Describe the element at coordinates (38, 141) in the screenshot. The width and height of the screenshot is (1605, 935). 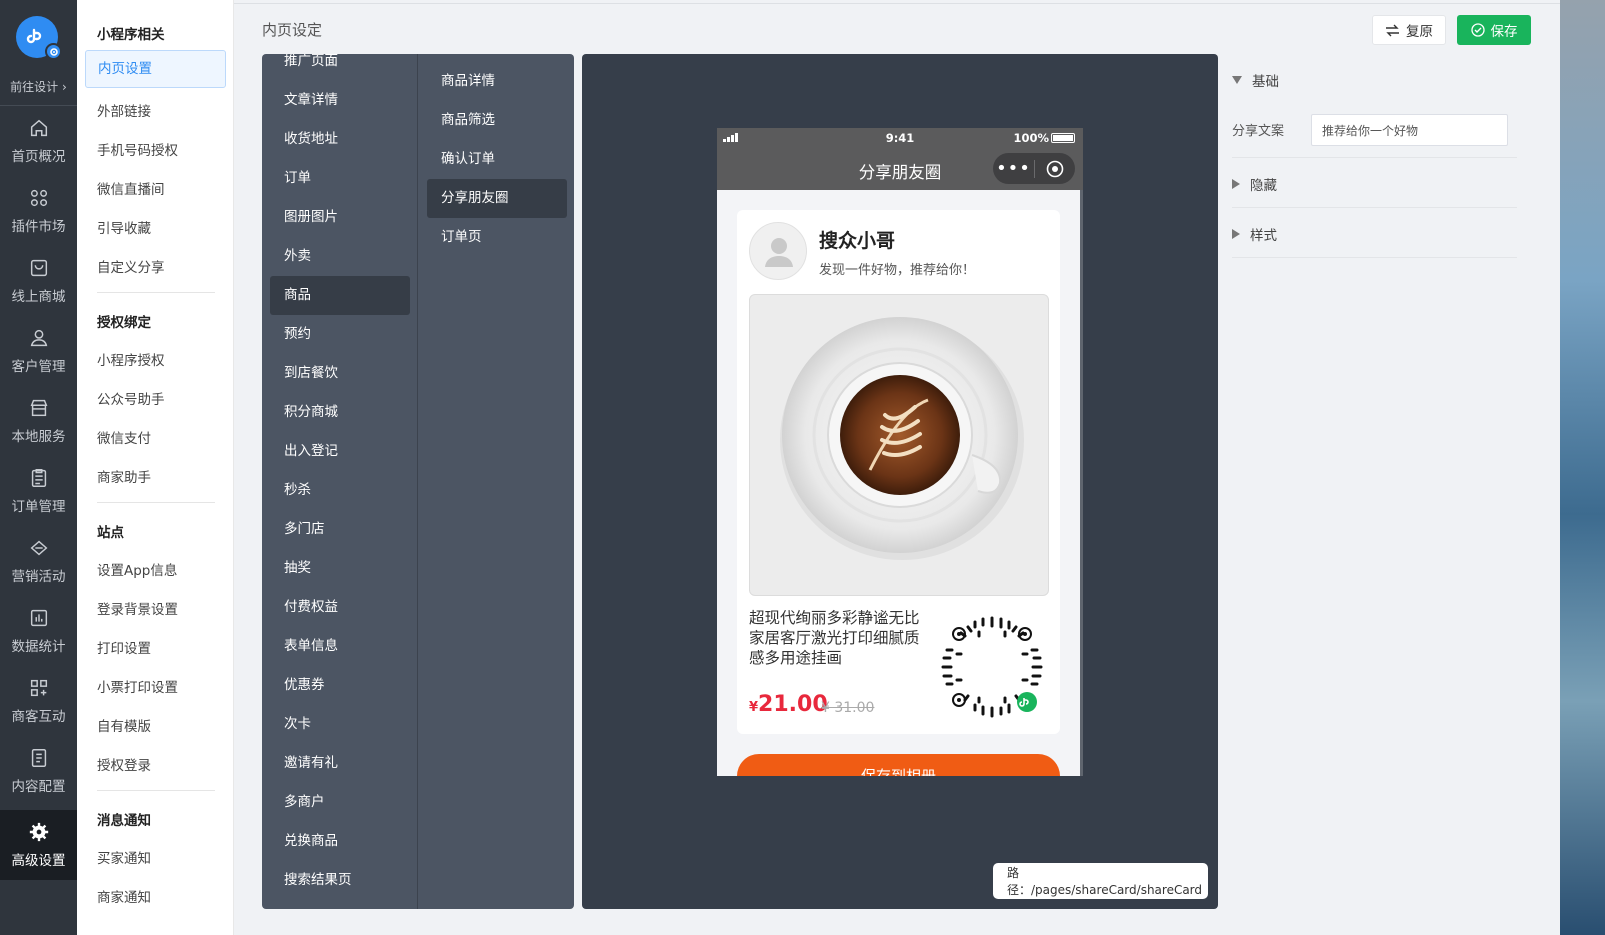
I see `nav-item-home: 首页概况` at that location.